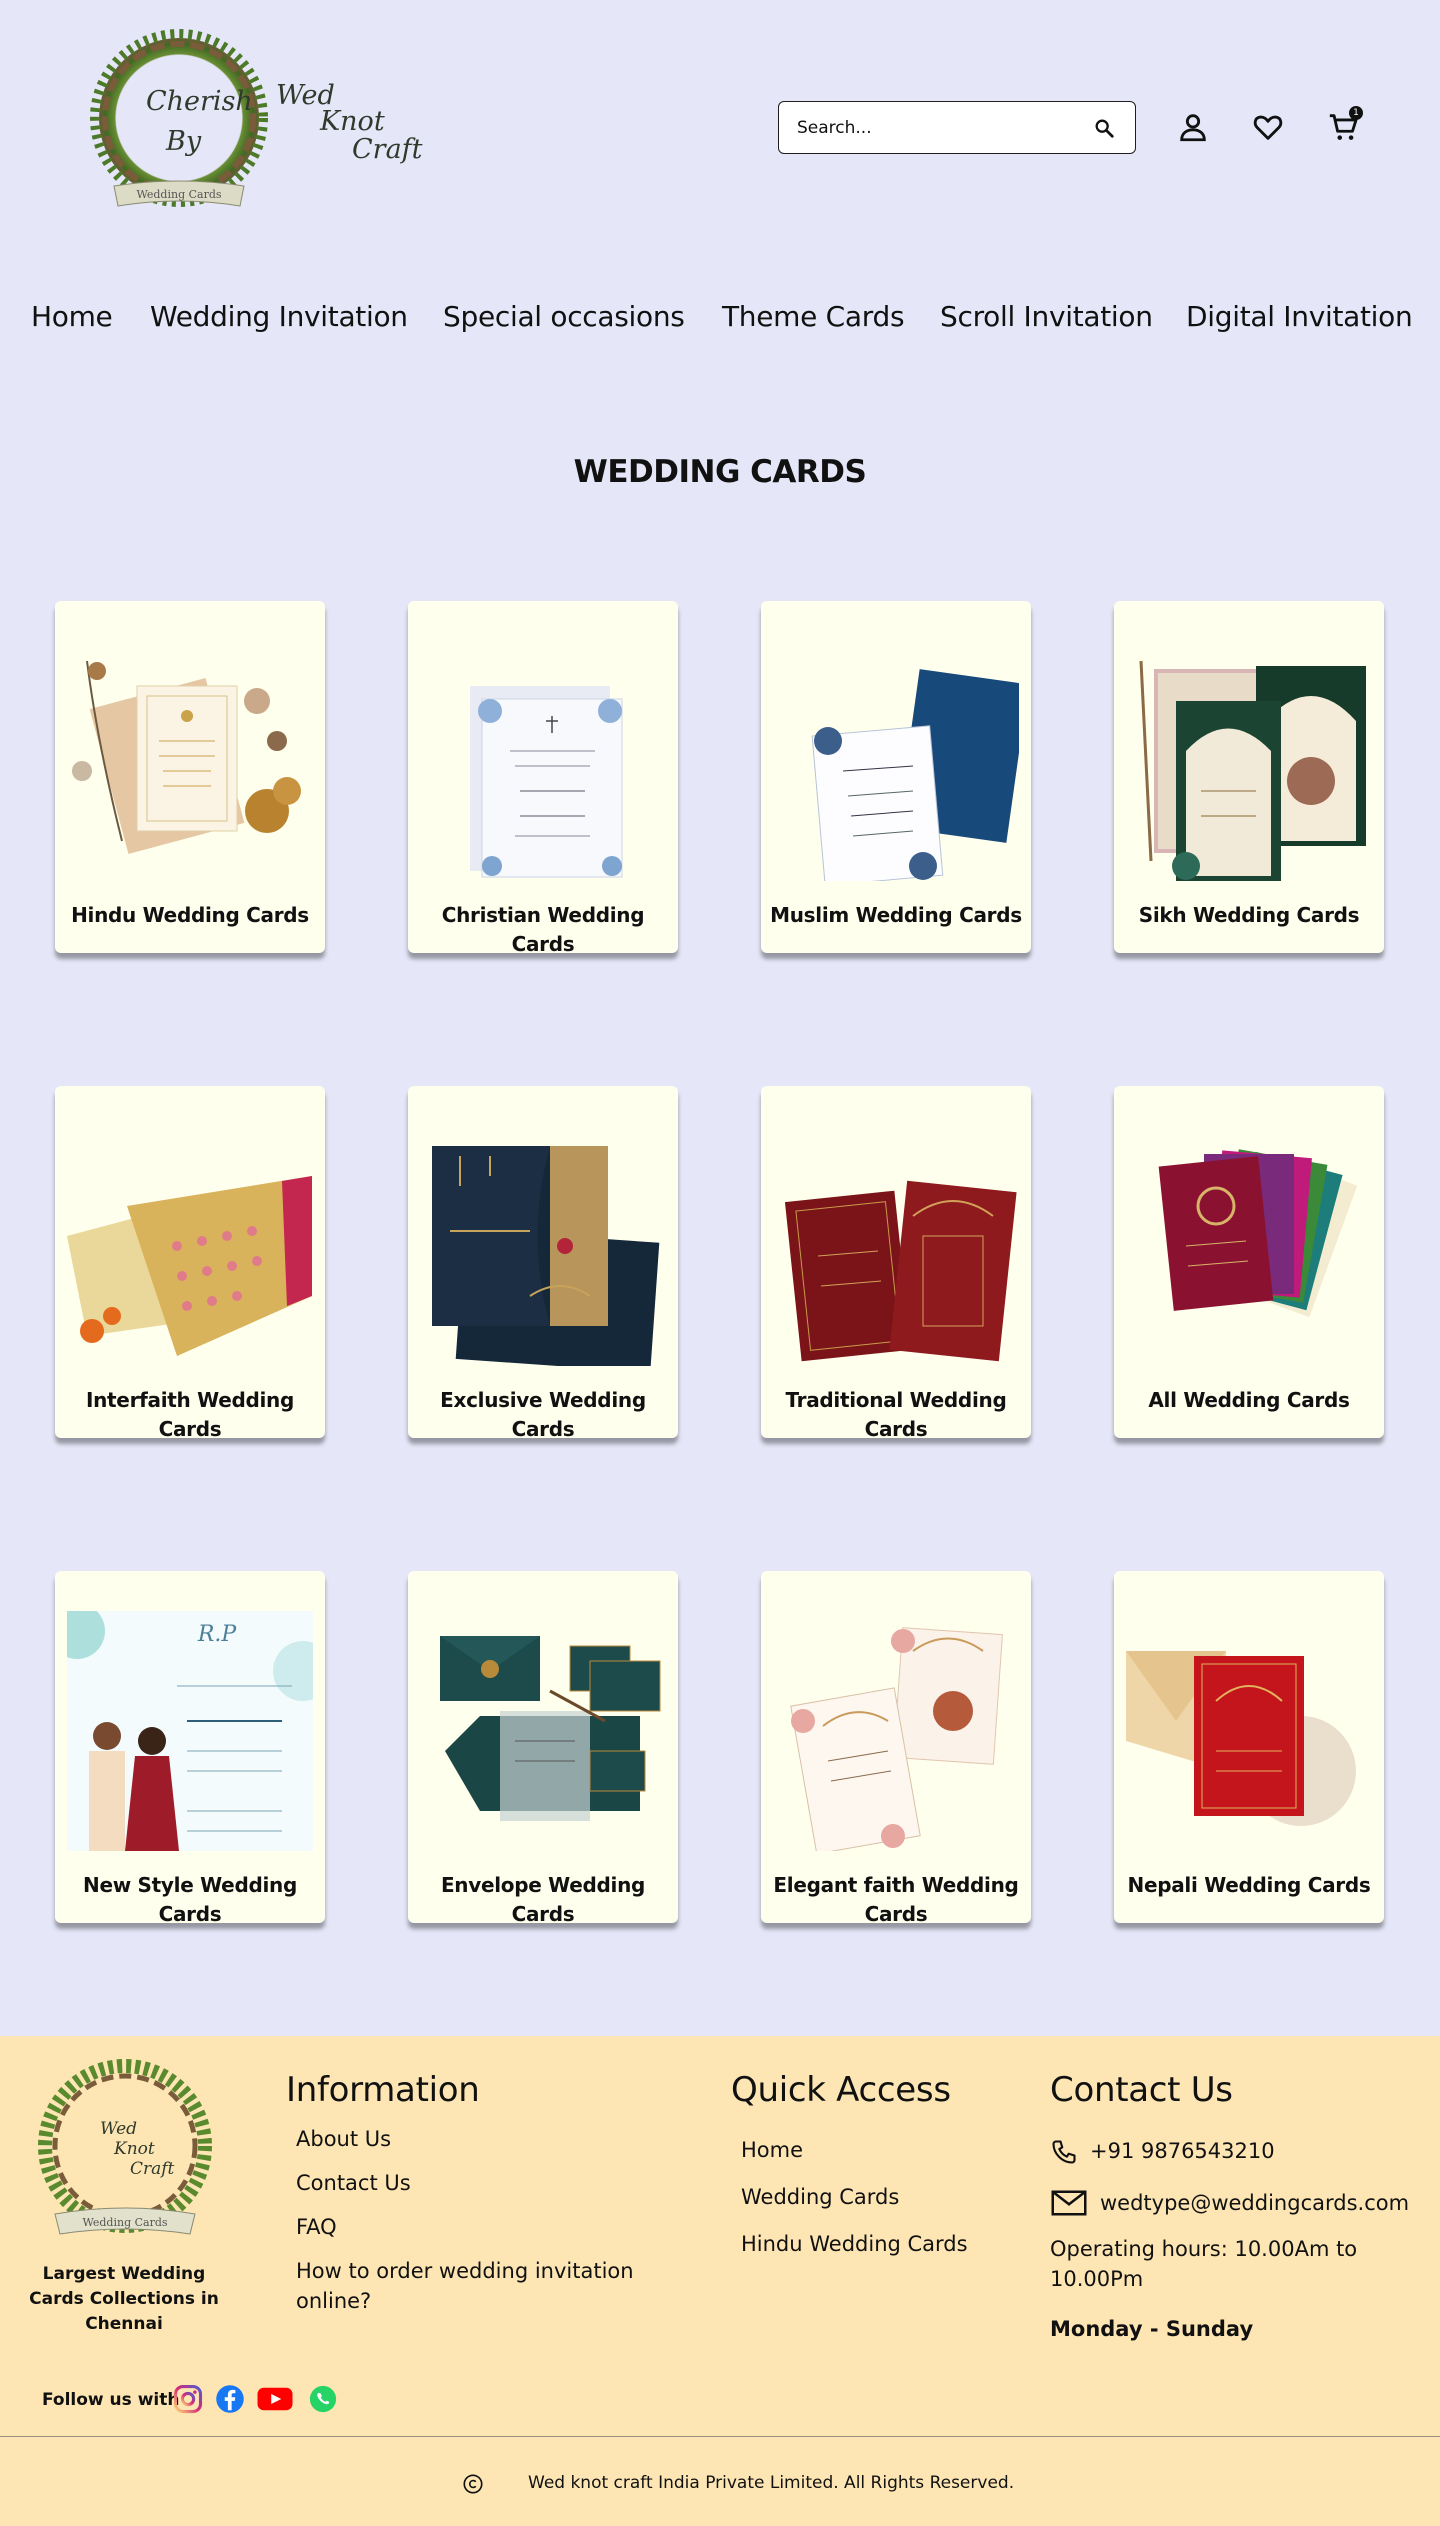 Image resolution: width=1440 pixels, height=2526 pixels. I want to click on facebook-icon, so click(230, 2399).